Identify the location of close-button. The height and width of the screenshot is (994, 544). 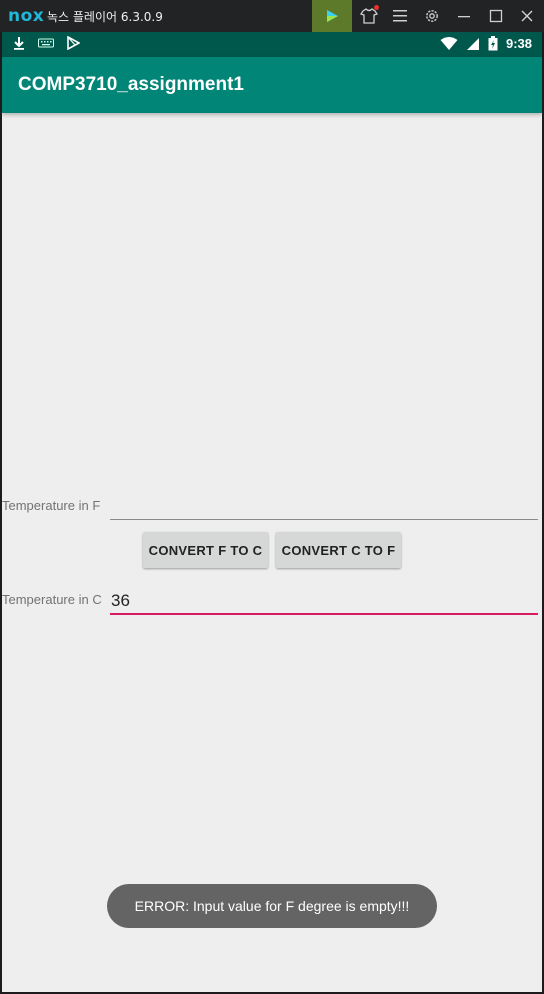
(527, 16).